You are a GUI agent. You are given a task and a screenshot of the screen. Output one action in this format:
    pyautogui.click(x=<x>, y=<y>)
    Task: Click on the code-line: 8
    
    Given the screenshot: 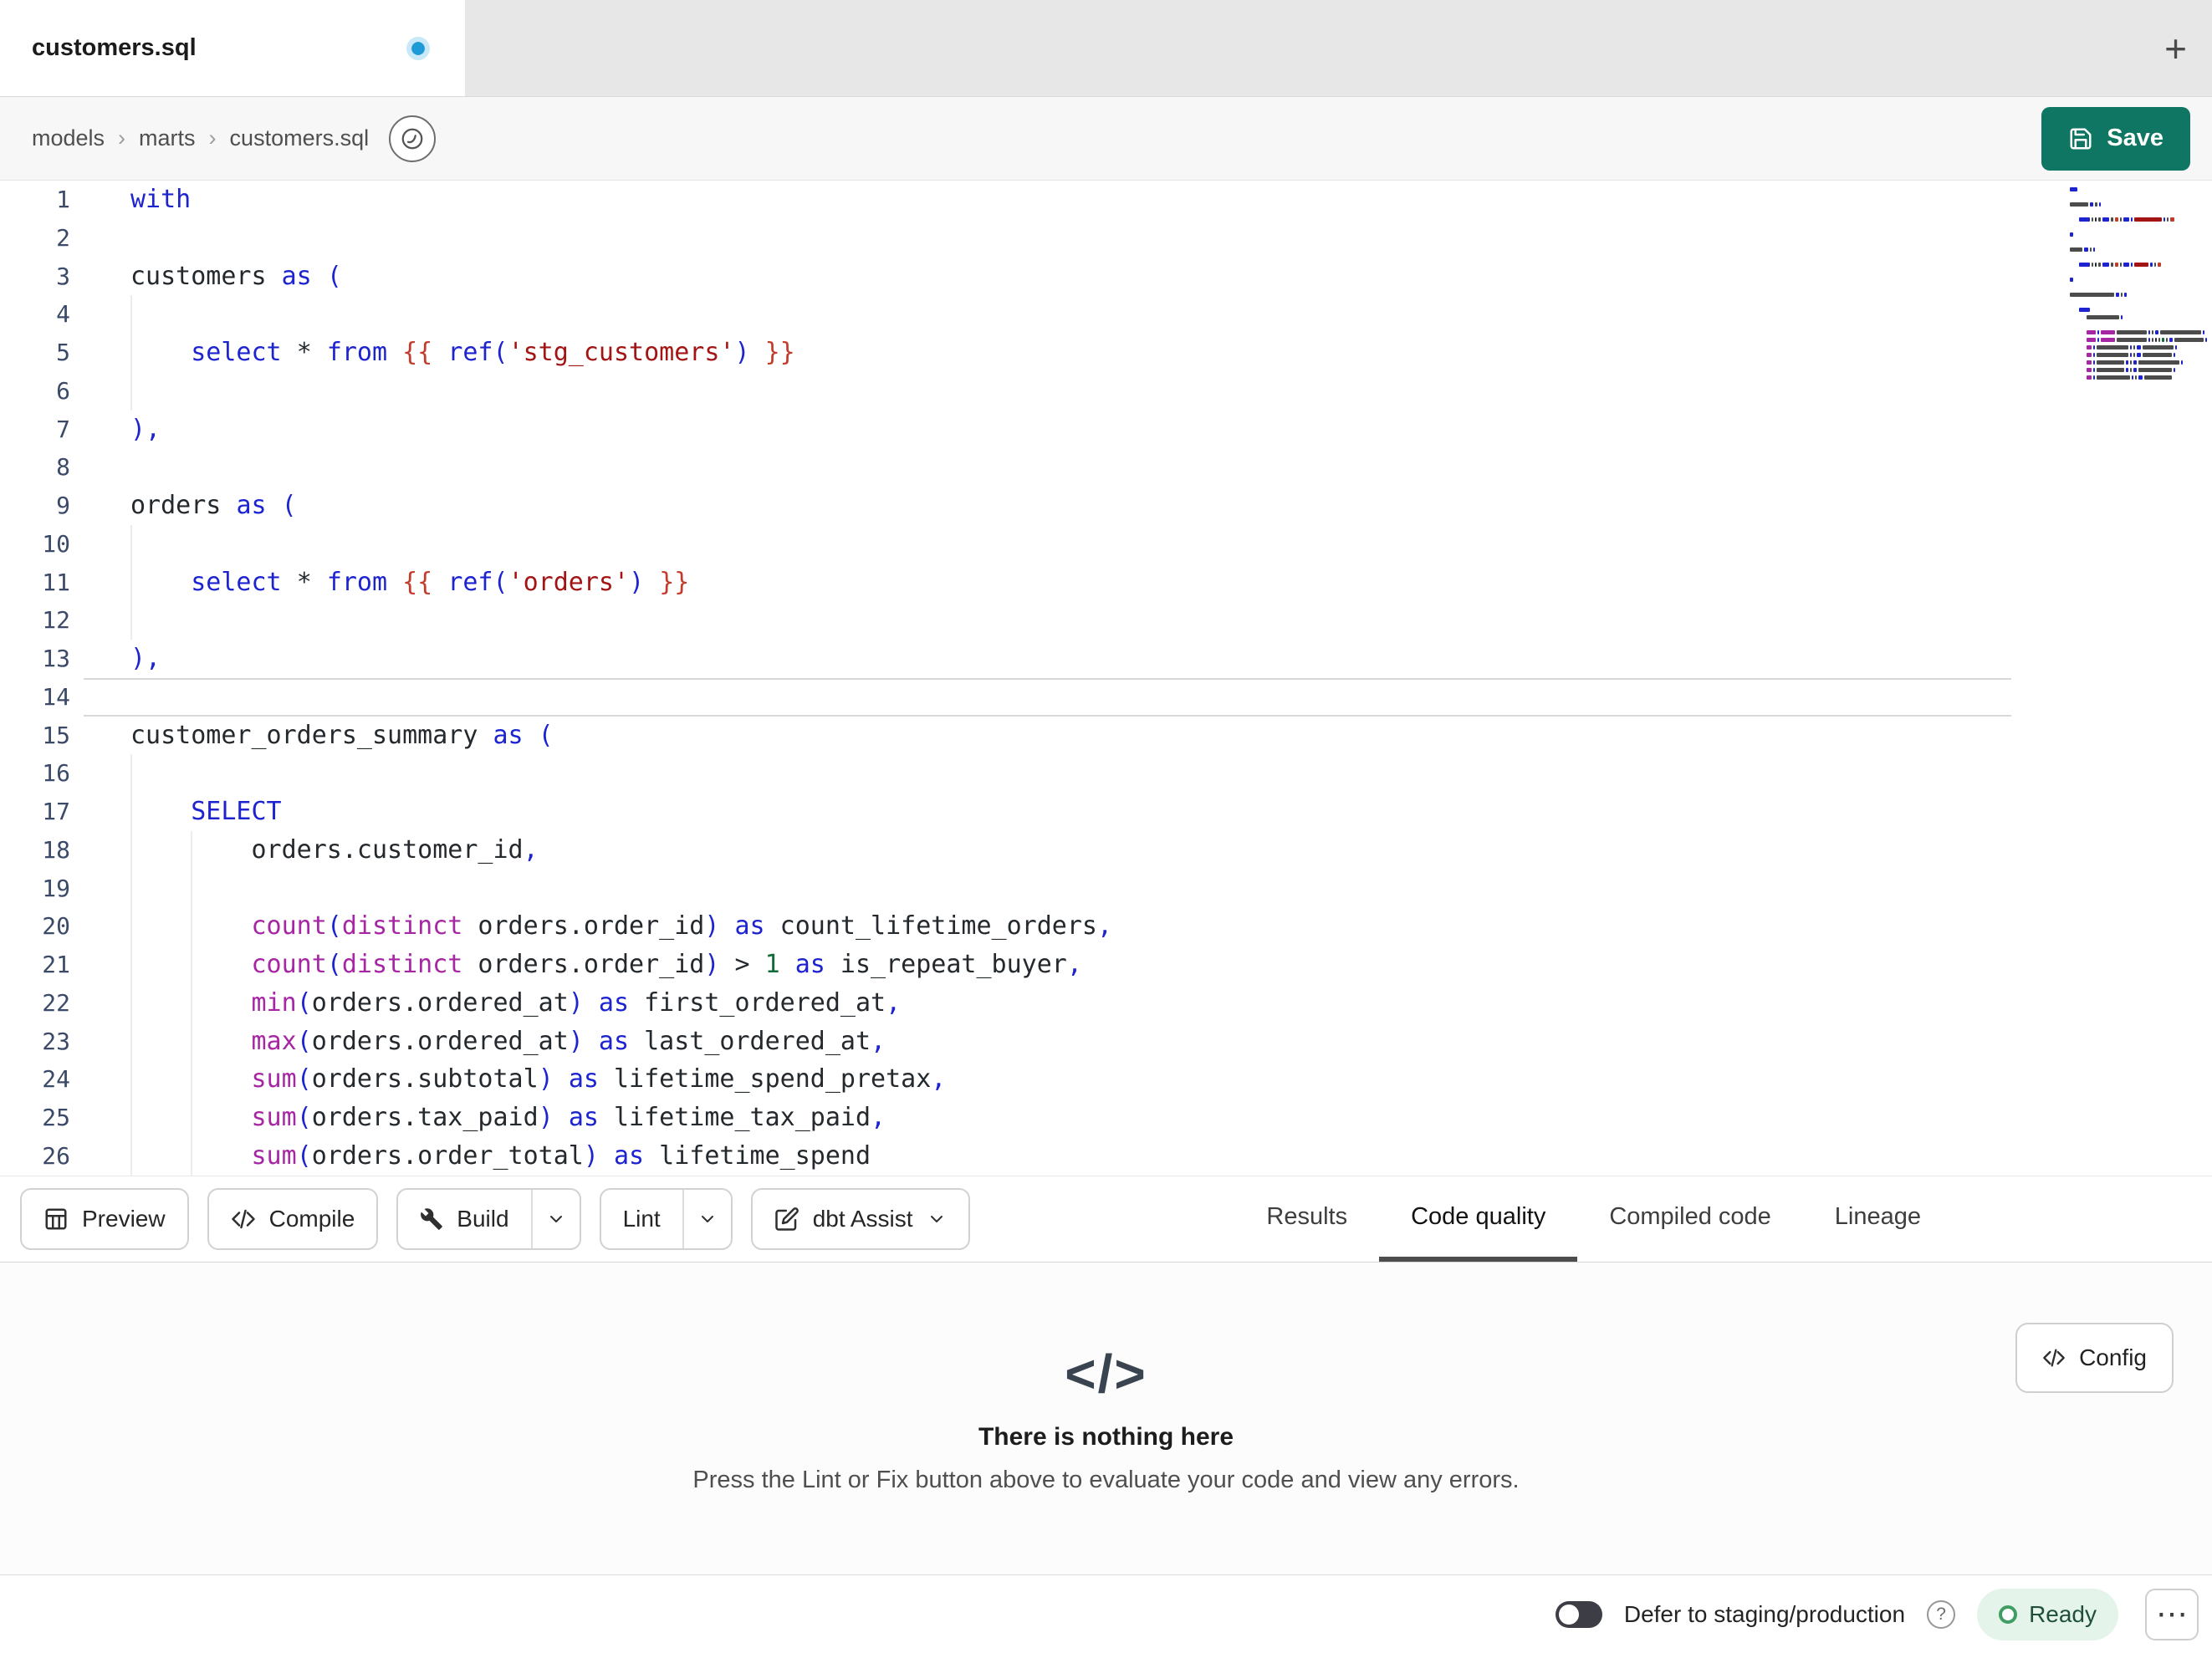 What is the action you would take?
    pyautogui.click(x=1006, y=467)
    